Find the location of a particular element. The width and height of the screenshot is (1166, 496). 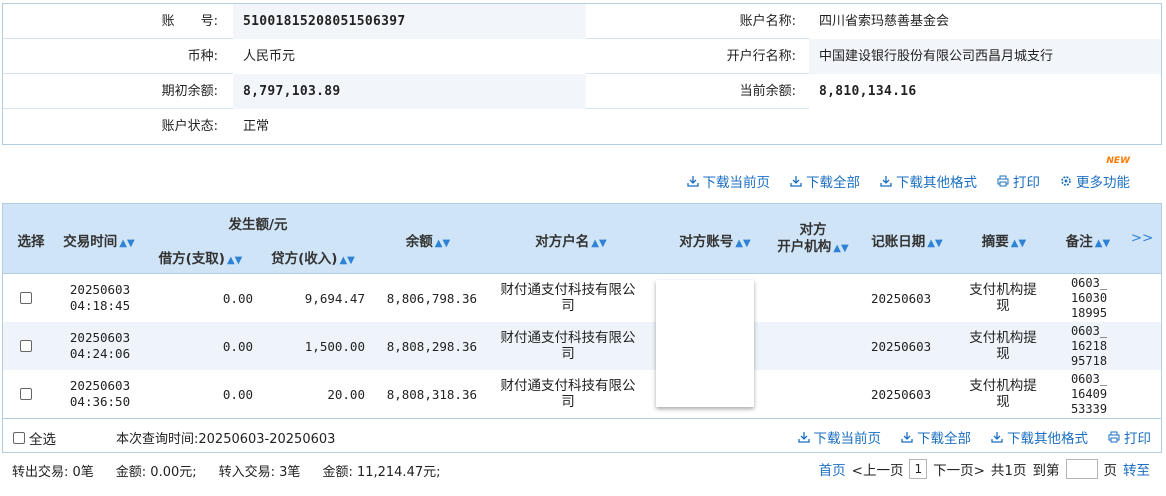

account-name-value: 四川省索玛慈善基金会 is located at coordinates (985, 21).